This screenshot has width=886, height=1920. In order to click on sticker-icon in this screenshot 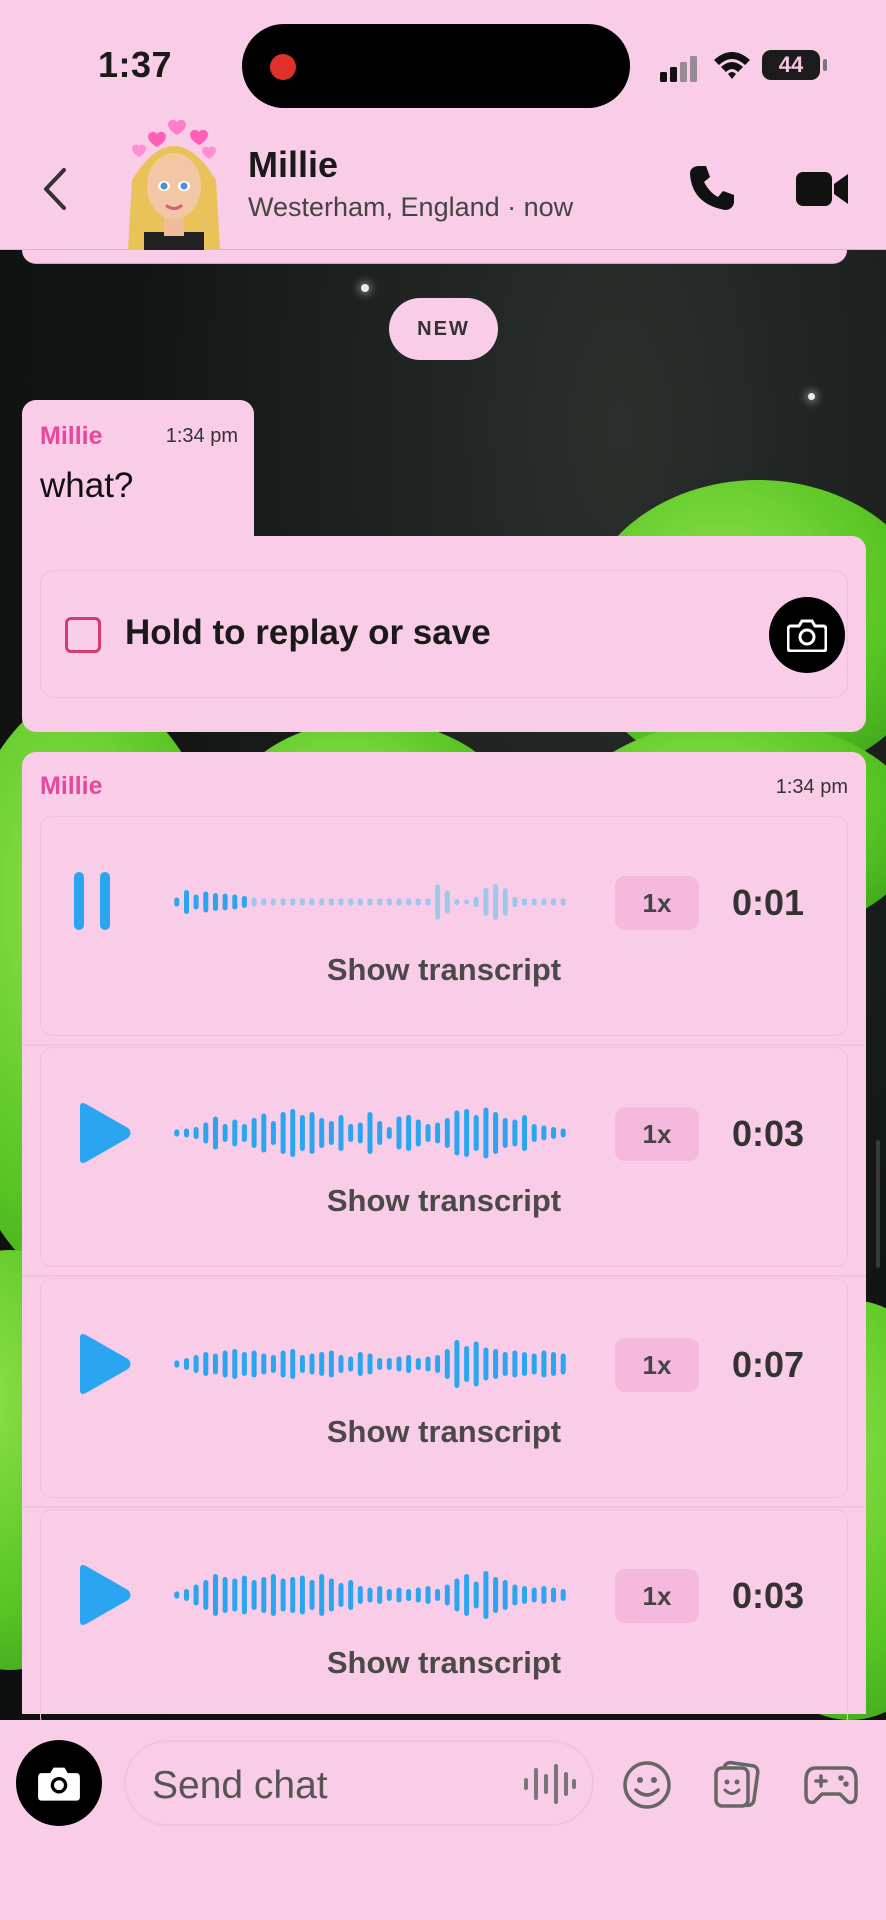, I will do `click(737, 1785)`.